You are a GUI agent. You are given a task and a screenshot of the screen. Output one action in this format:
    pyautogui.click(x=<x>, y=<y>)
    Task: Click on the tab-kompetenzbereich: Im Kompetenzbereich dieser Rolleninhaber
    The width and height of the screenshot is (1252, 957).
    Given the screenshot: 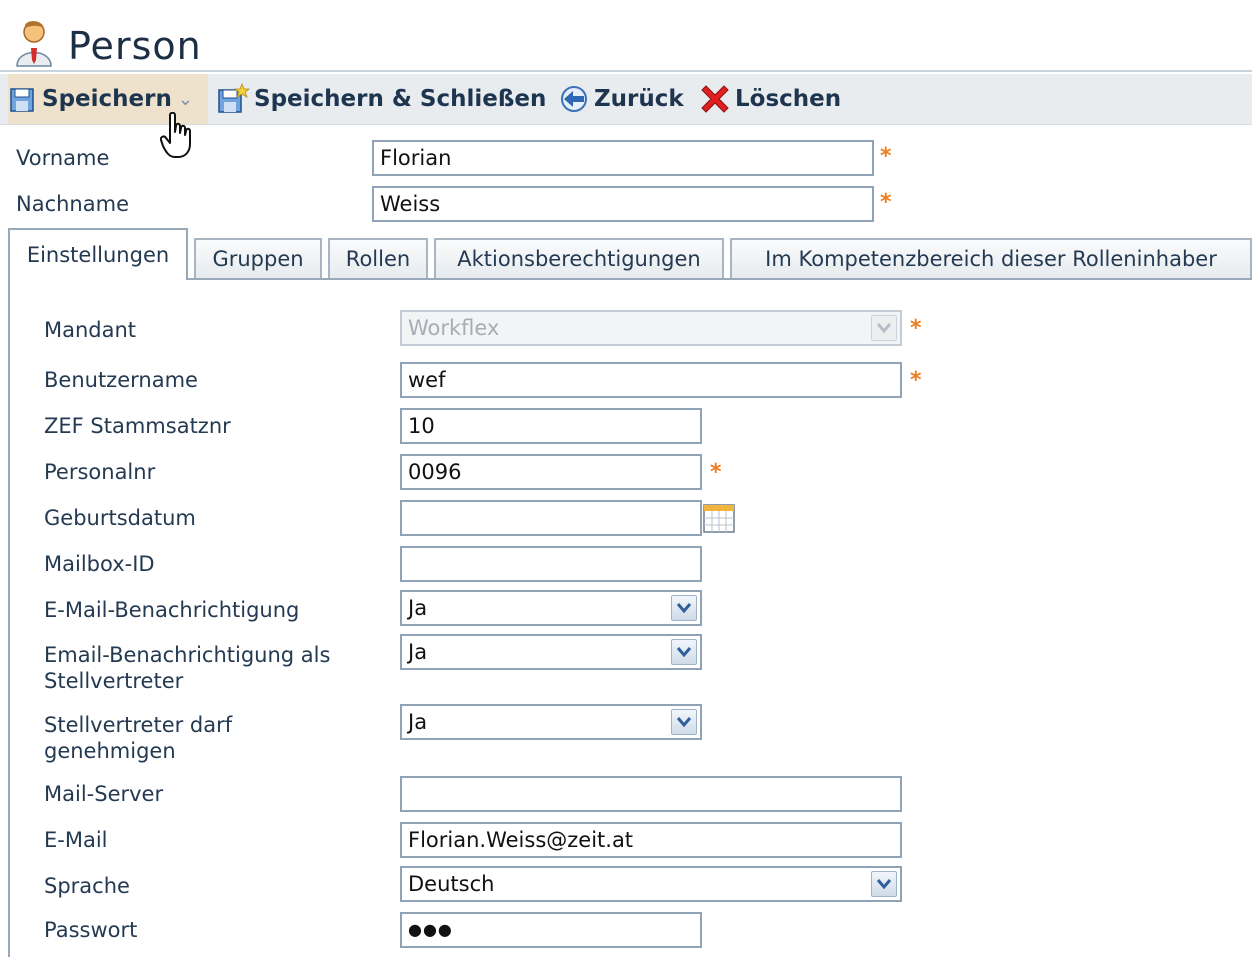 What is the action you would take?
    pyautogui.click(x=991, y=258)
    